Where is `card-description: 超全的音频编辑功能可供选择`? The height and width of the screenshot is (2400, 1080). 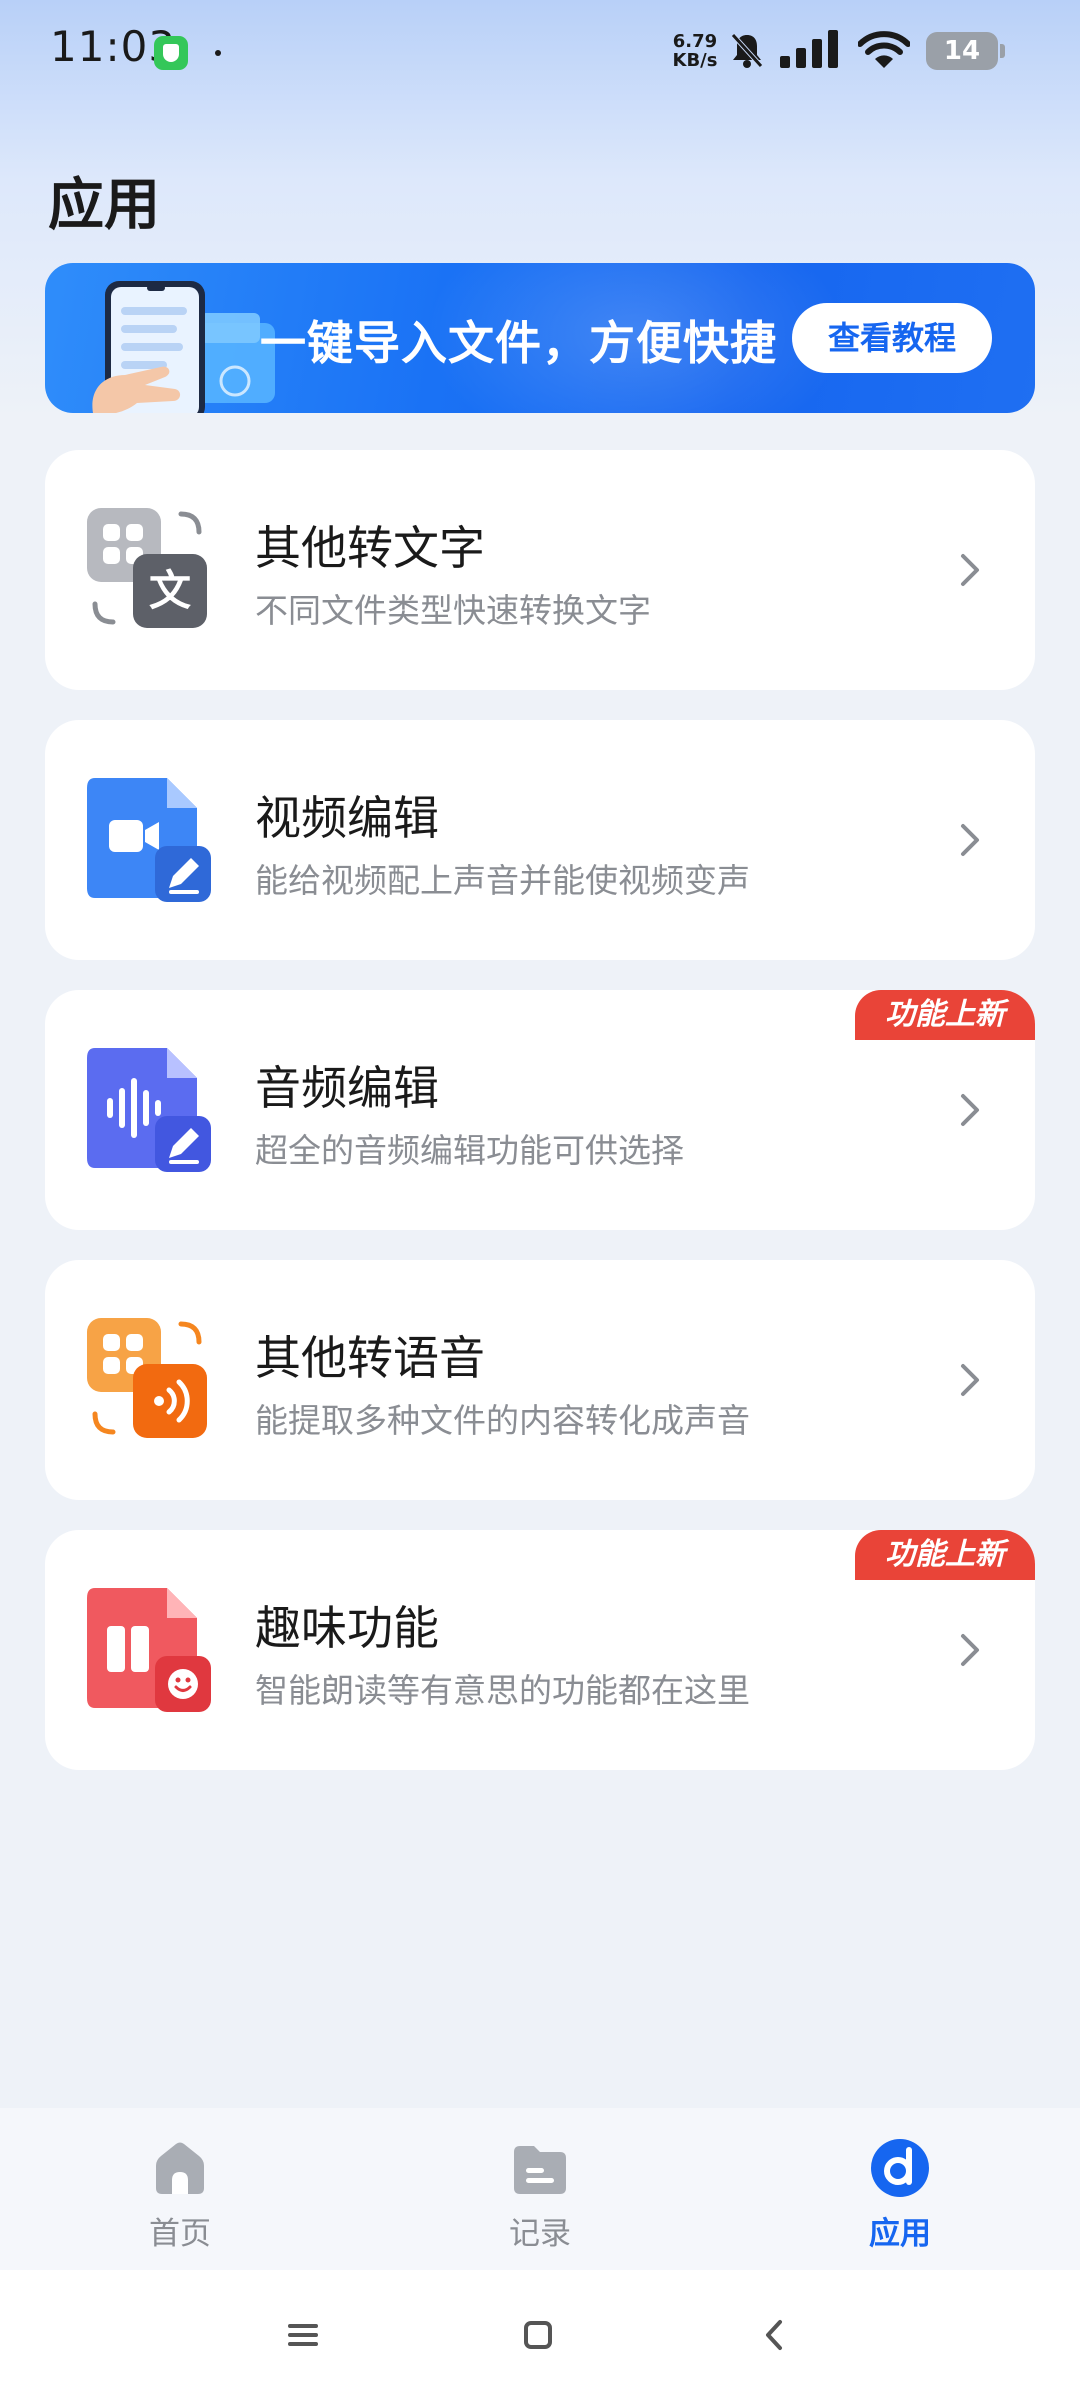
card-description: 超全的音频编辑功能可供选择 is located at coordinates (469, 1150).